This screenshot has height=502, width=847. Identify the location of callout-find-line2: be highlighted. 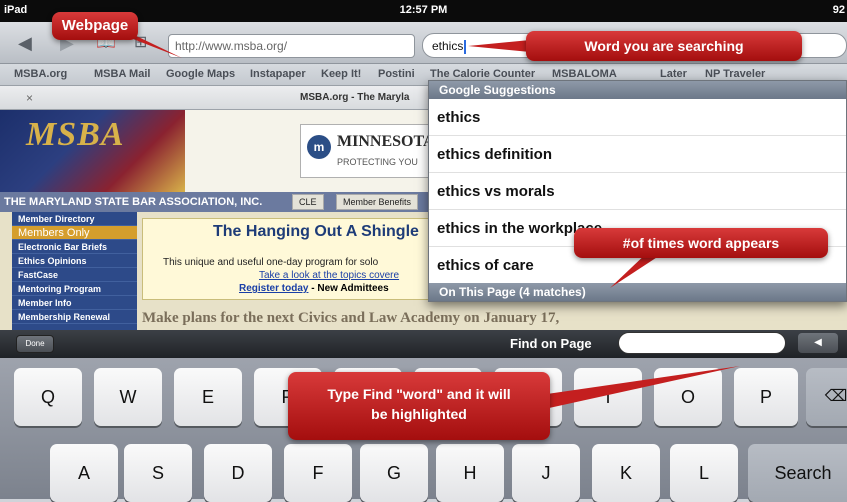
(419, 414).